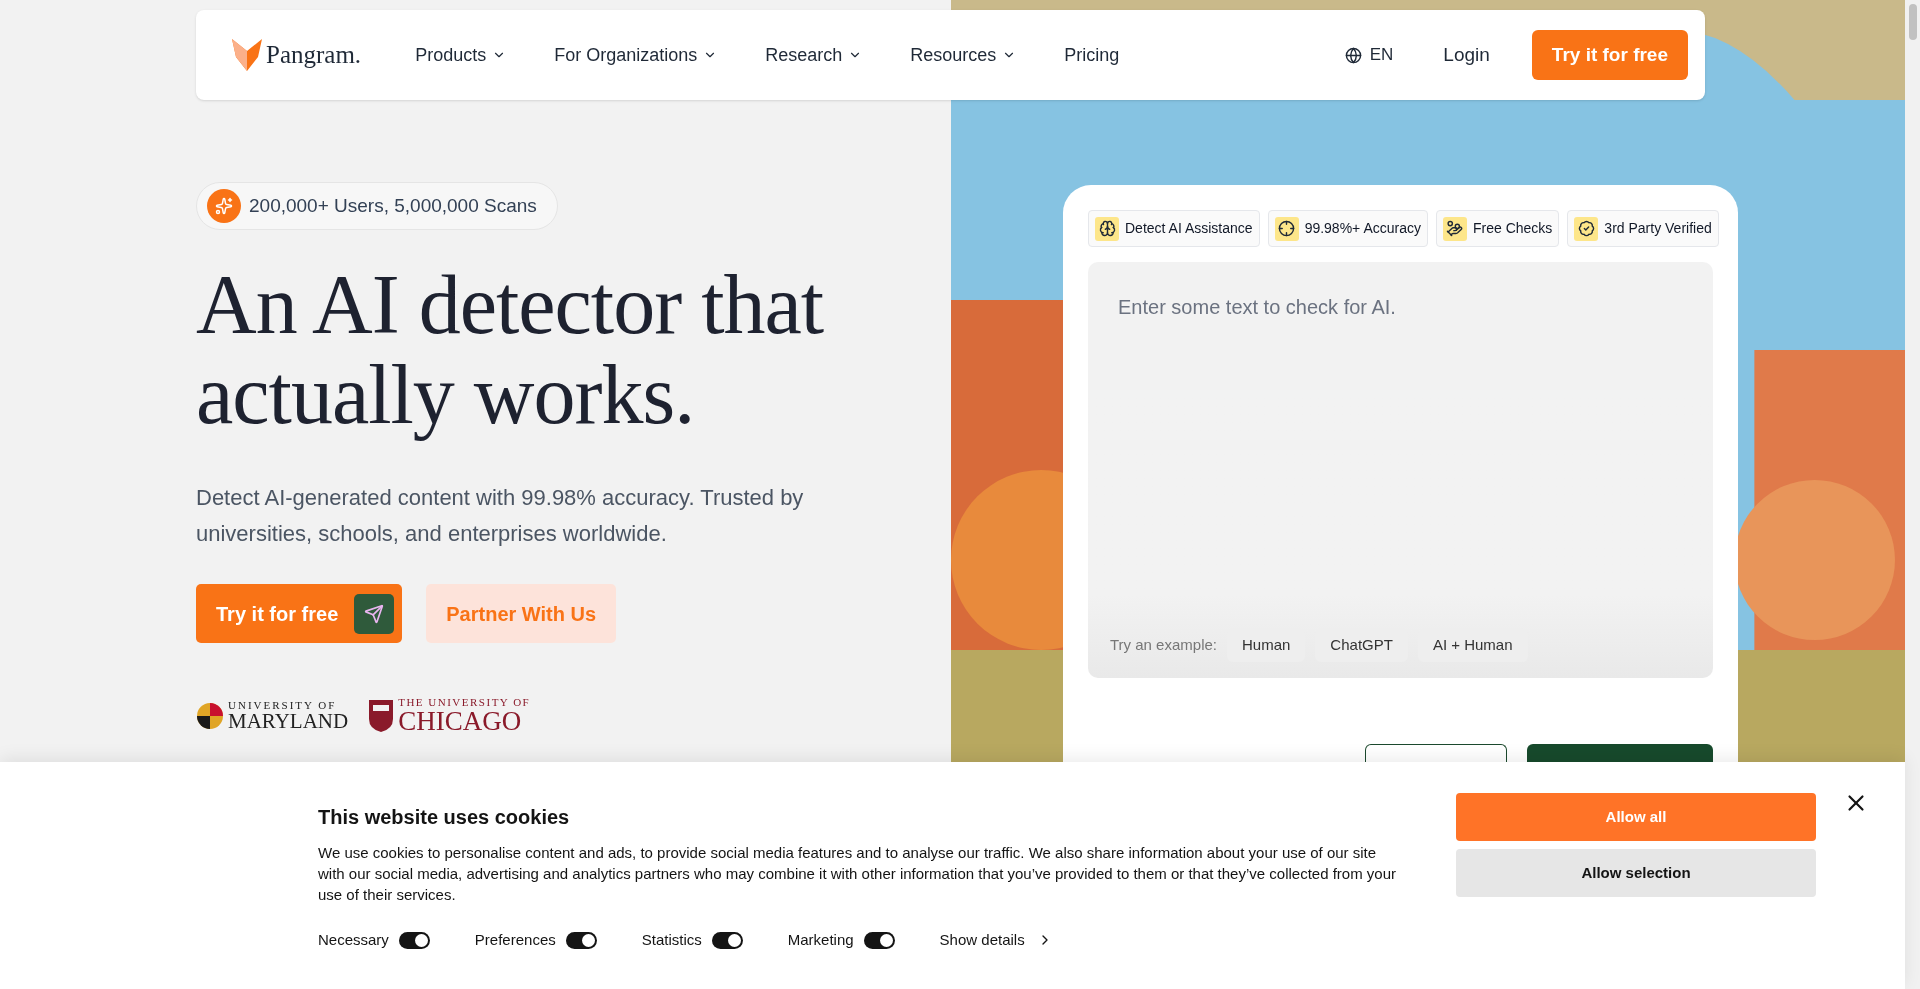 Image resolution: width=1920 pixels, height=989 pixels. I want to click on shield-icon, so click(381, 716).